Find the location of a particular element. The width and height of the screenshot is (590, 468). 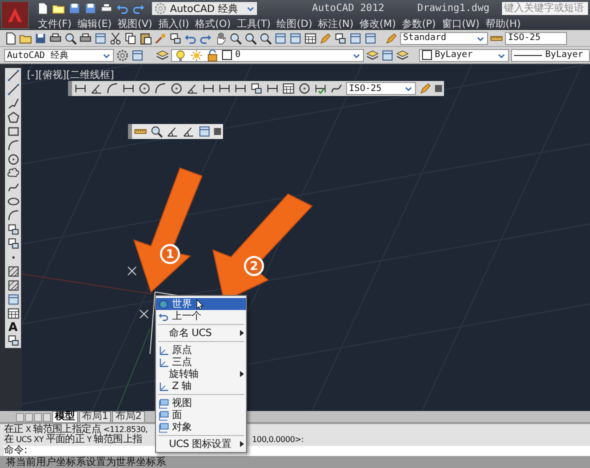

command-history-line: 100,0.0000>: is located at coordinates (278, 439).